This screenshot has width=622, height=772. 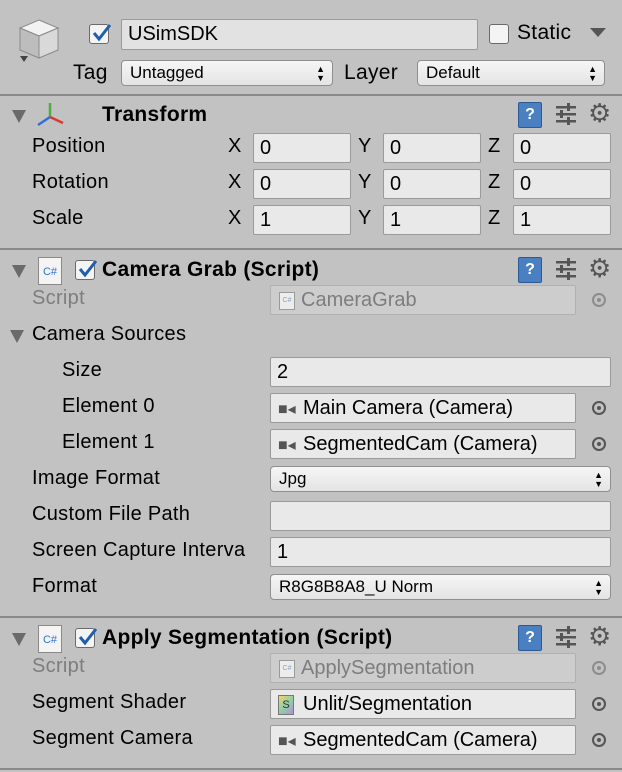 What do you see at coordinates (51, 115) in the screenshot?
I see `transform-axes-icon` at bounding box center [51, 115].